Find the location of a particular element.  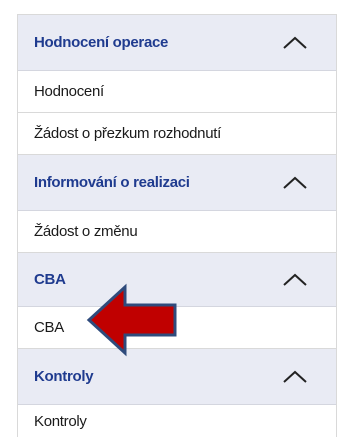

section-header-kontroly: Kontroly is located at coordinates (177, 377).